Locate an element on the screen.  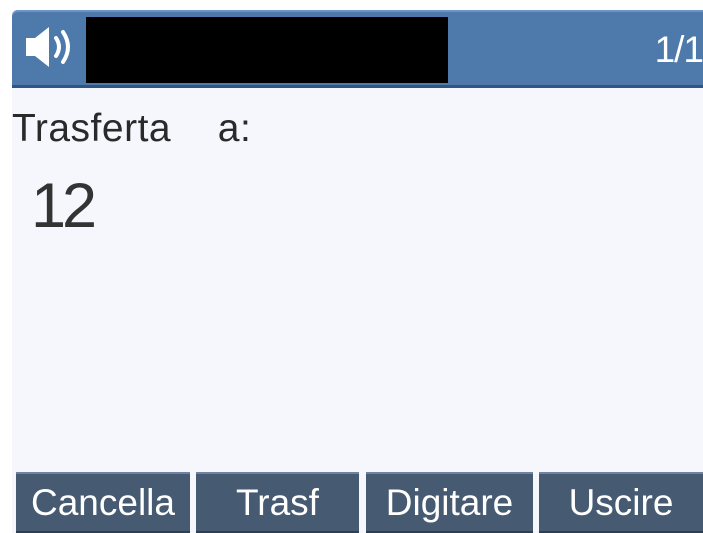
transfer-label: Trasferta a: is located at coordinates (132, 128).